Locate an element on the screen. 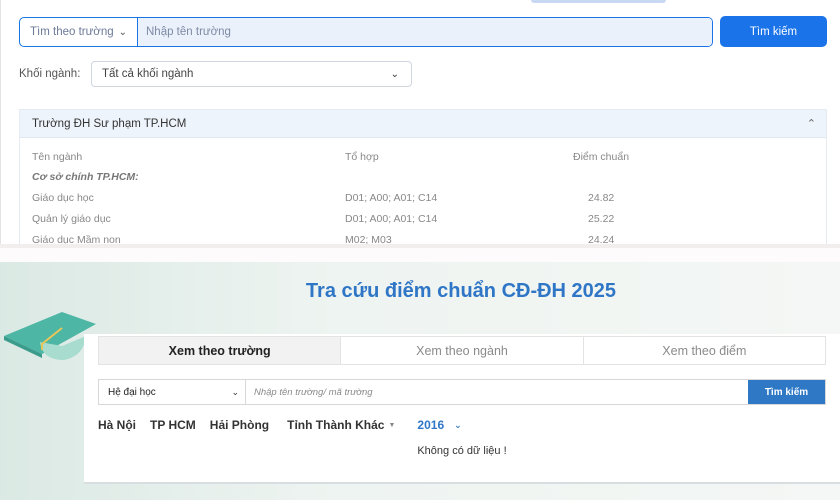 Image resolution: width=840 pixels, height=500 pixels. search-type-select: Tìm theo trường ⌄ is located at coordinates (79, 32).